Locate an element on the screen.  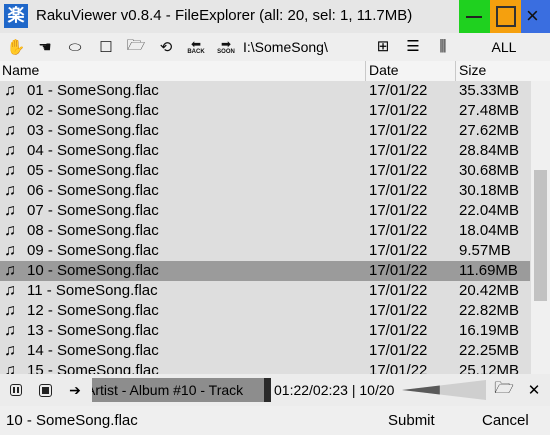
volume-slider is located at coordinates (444, 390).